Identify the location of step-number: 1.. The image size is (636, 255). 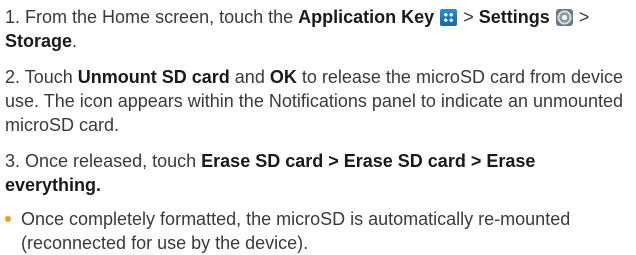
(13, 17).